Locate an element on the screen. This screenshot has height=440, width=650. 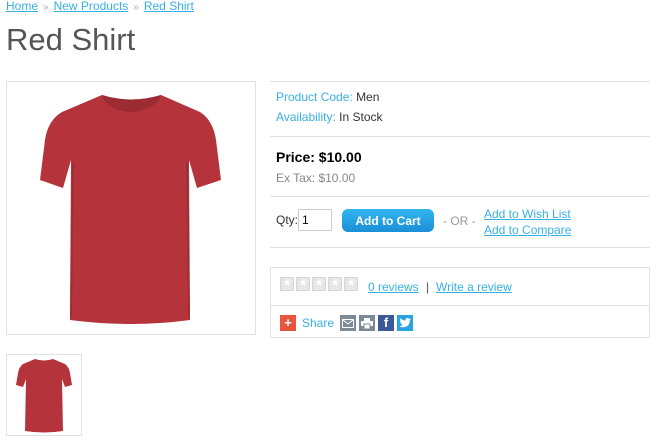
product-thumbnail is located at coordinates (44, 395).